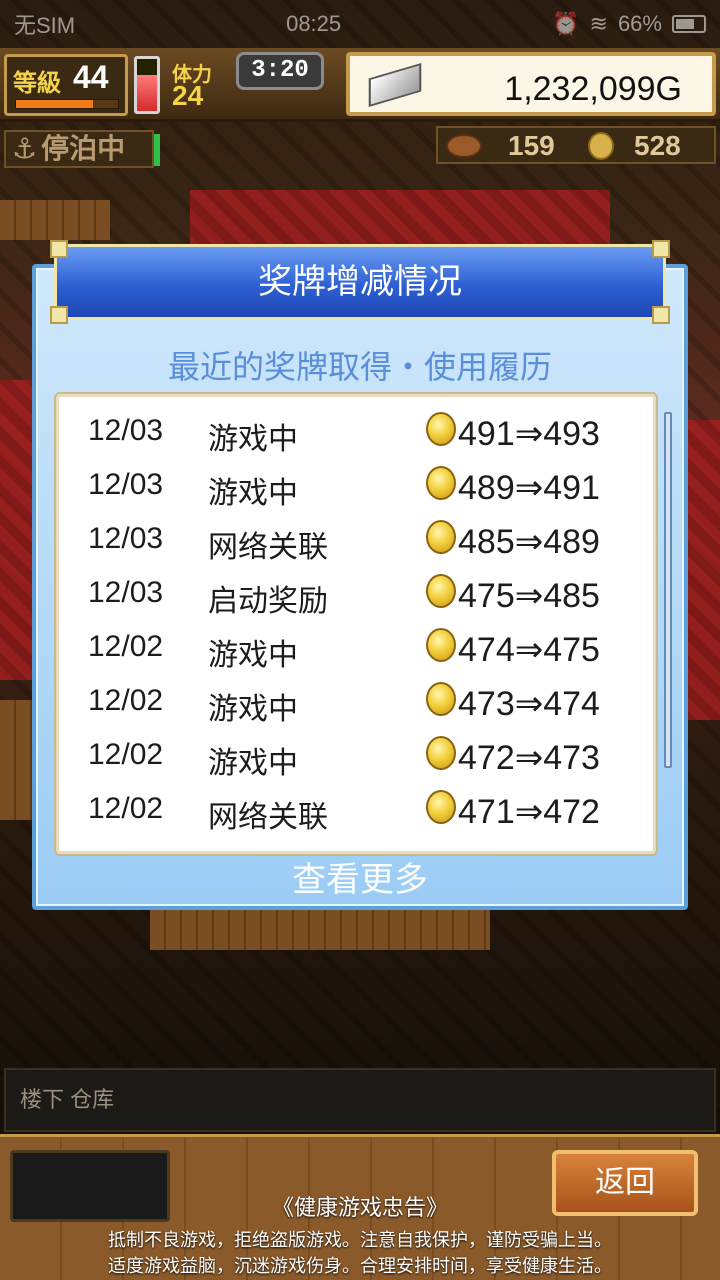 The image size is (720, 1280). What do you see at coordinates (531, 145) in the screenshot?
I see `food-count: 159` at bounding box center [531, 145].